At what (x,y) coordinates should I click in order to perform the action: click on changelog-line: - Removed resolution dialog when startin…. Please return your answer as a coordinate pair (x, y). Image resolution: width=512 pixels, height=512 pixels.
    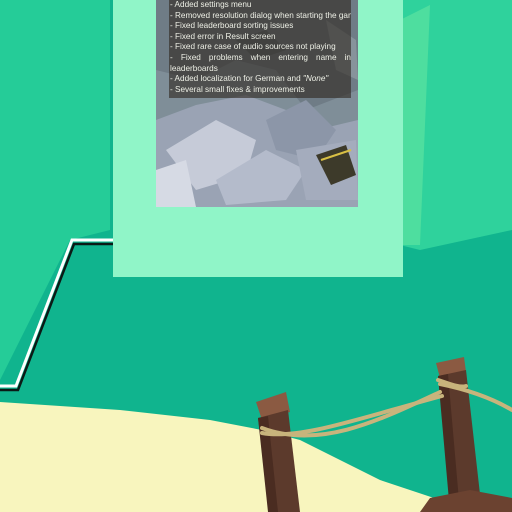
    Looking at the image, I should click on (260, 15).